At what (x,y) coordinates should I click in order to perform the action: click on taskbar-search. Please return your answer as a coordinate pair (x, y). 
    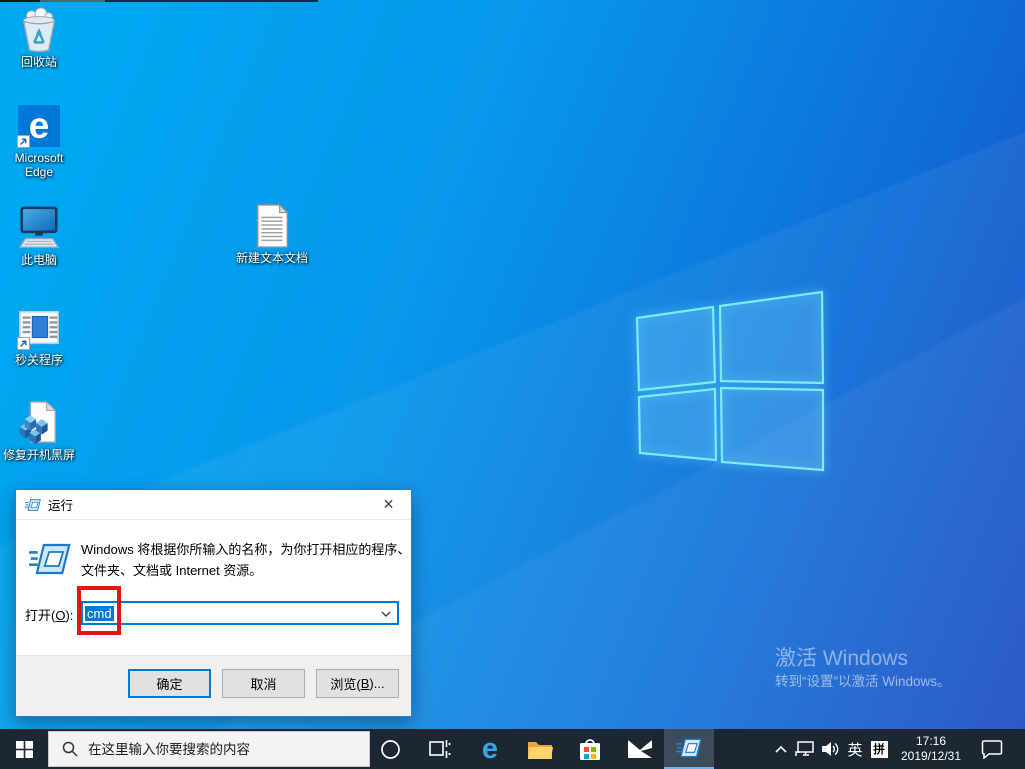
    Looking at the image, I should click on (209, 749).